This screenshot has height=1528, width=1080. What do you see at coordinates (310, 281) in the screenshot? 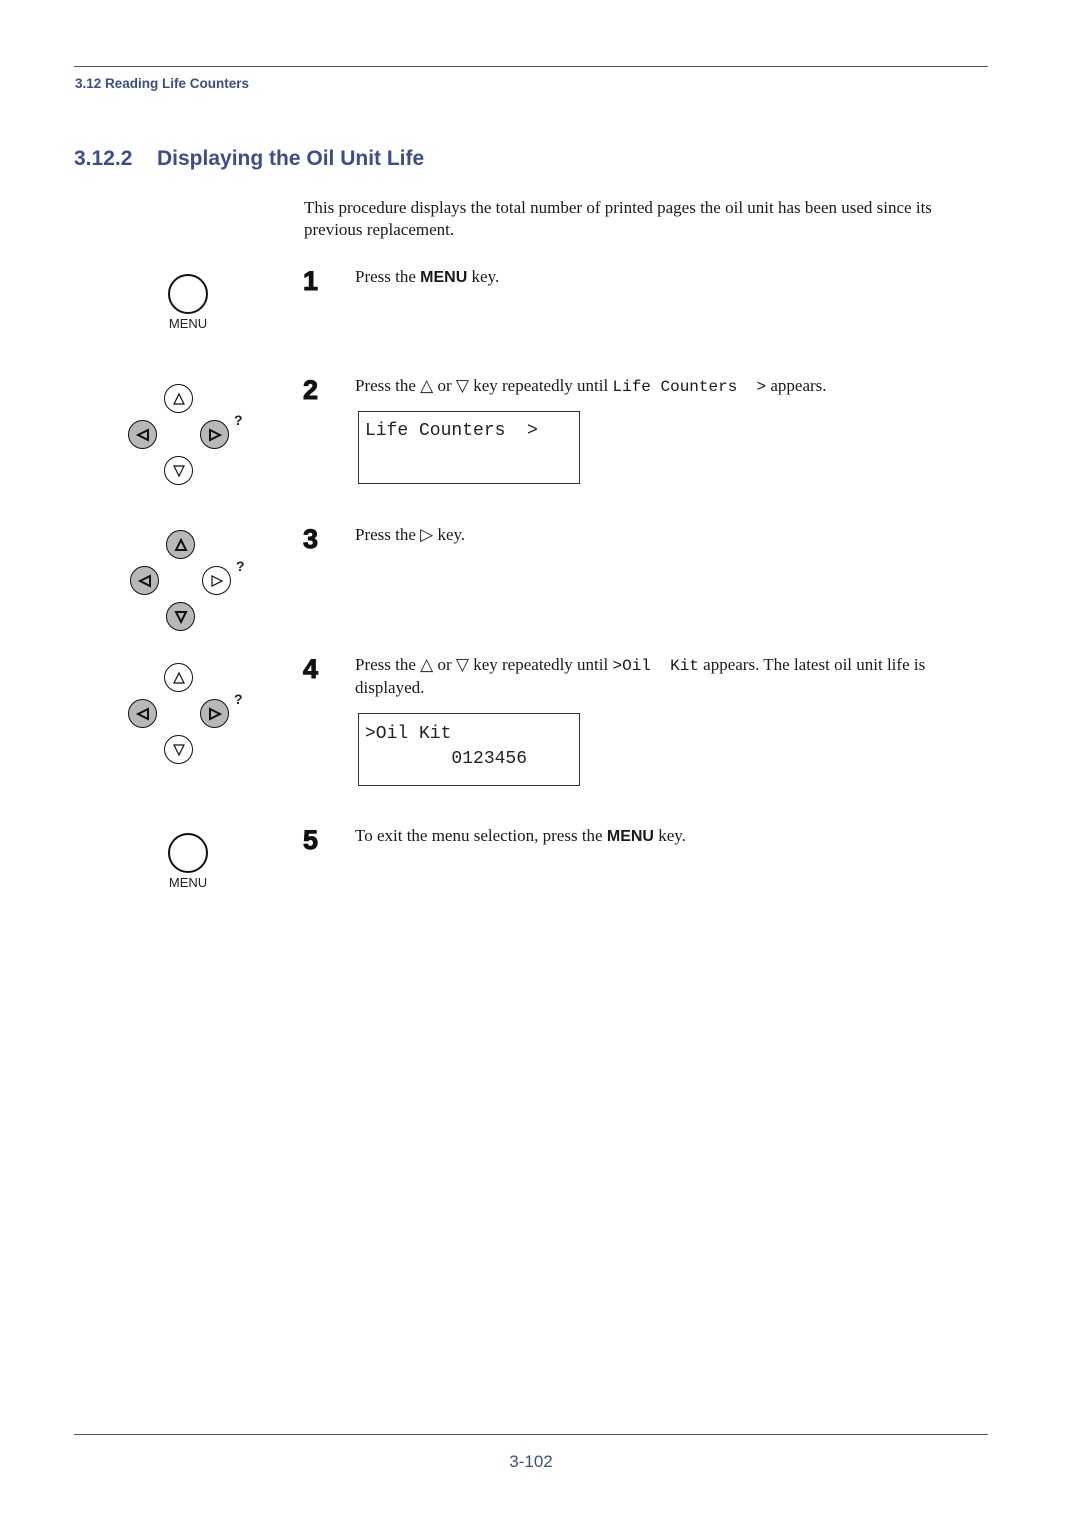
I see `step-number: 1` at bounding box center [310, 281].